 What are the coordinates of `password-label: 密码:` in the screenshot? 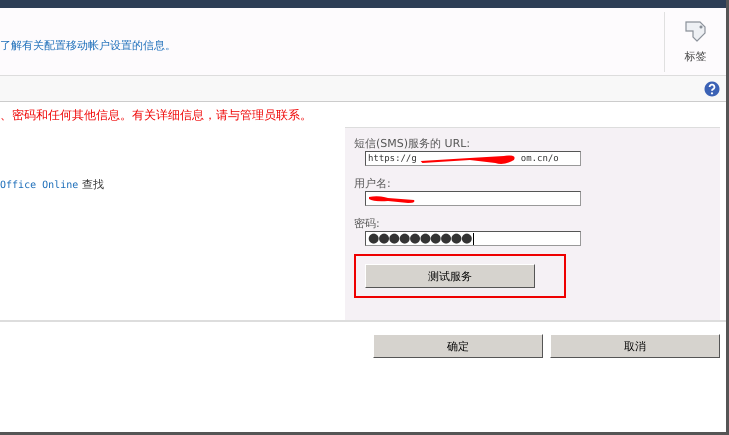 It's located at (367, 223).